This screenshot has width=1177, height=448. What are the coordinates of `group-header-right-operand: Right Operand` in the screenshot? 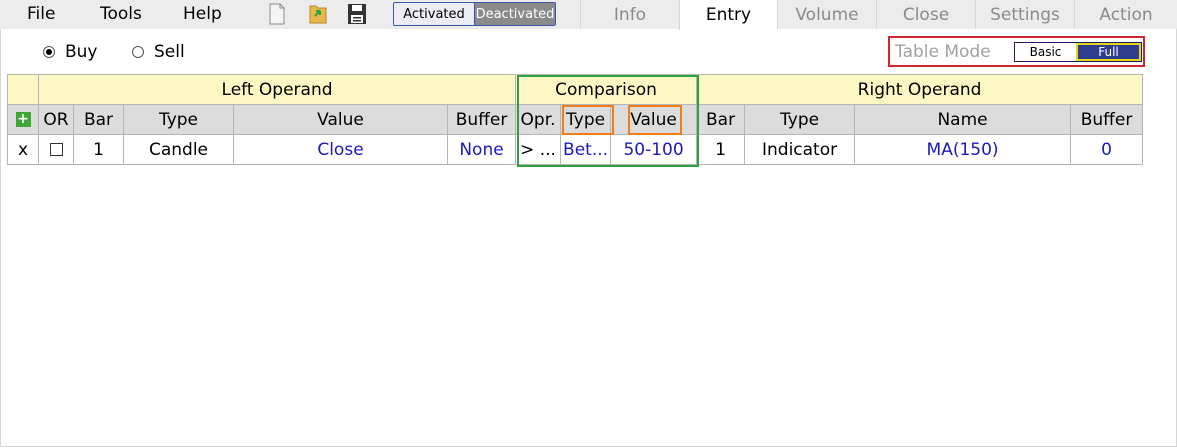 It's located at (920, 89).